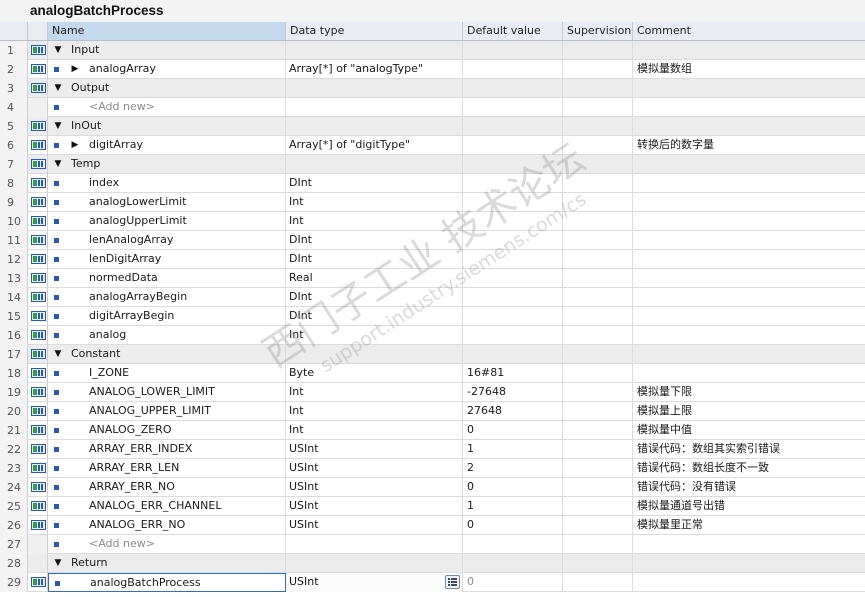  Describe the element at coordinates (749, 430) in the screenshot. I see `comment-cell: 模拟量中值` at that location.